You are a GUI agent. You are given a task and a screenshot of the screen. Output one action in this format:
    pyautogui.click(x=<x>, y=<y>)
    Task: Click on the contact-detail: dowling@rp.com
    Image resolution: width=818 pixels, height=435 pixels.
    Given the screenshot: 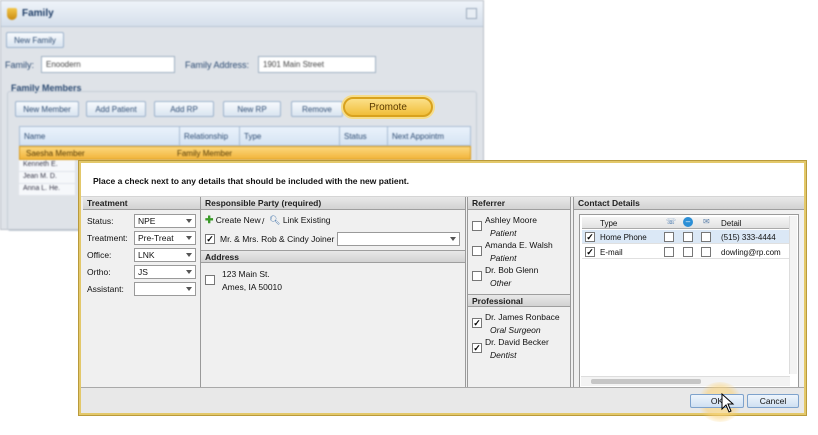 What is the action you would take?
    pyautogui.click(x=751, y=252)
    